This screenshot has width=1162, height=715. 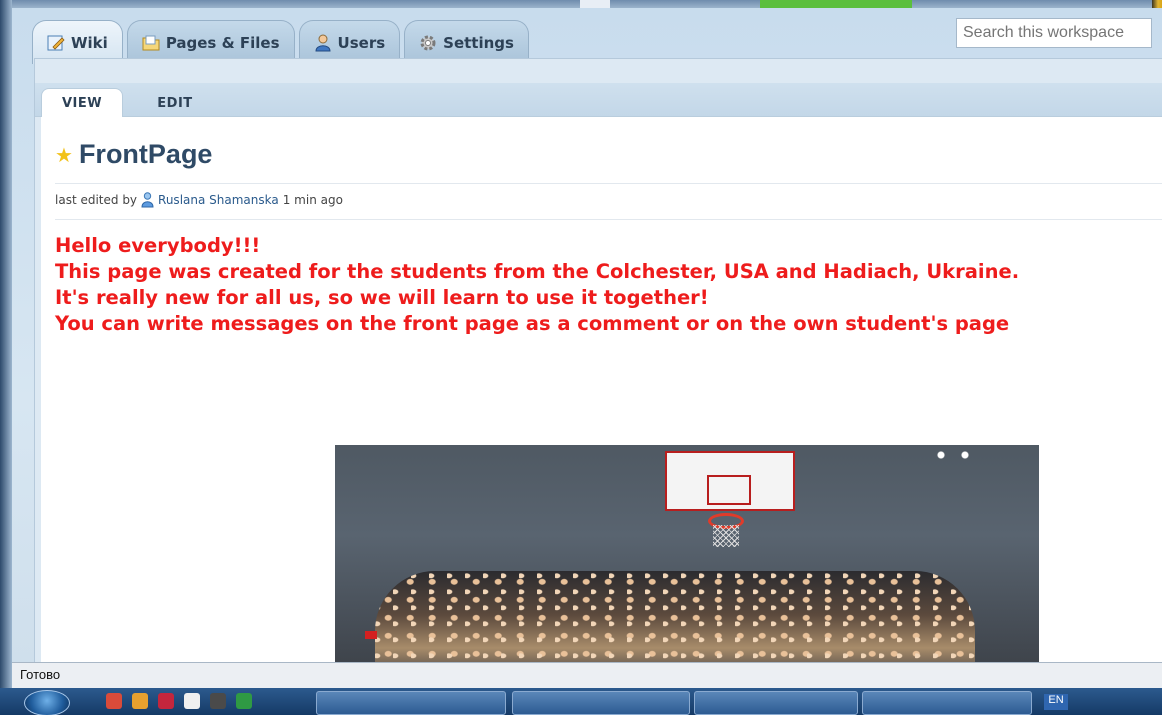 What do you see at coordinates (40, 674) in the screenshot?
I see `status-text: Готово` at bounding box center [40, 674].